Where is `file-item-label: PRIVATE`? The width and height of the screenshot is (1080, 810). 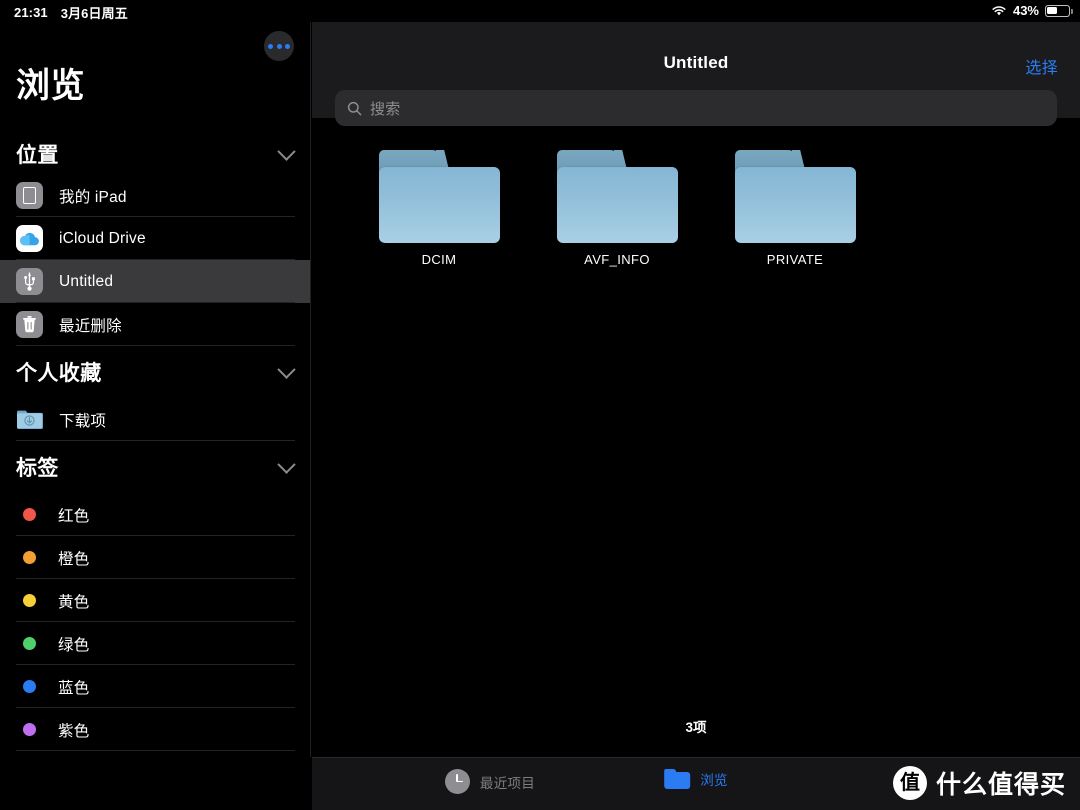 file-item-label: PRIVATE is located at coordinates (795, 259).